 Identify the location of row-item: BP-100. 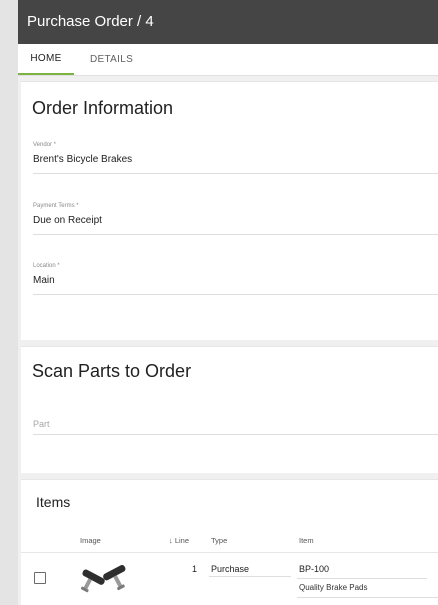
(314, 569).